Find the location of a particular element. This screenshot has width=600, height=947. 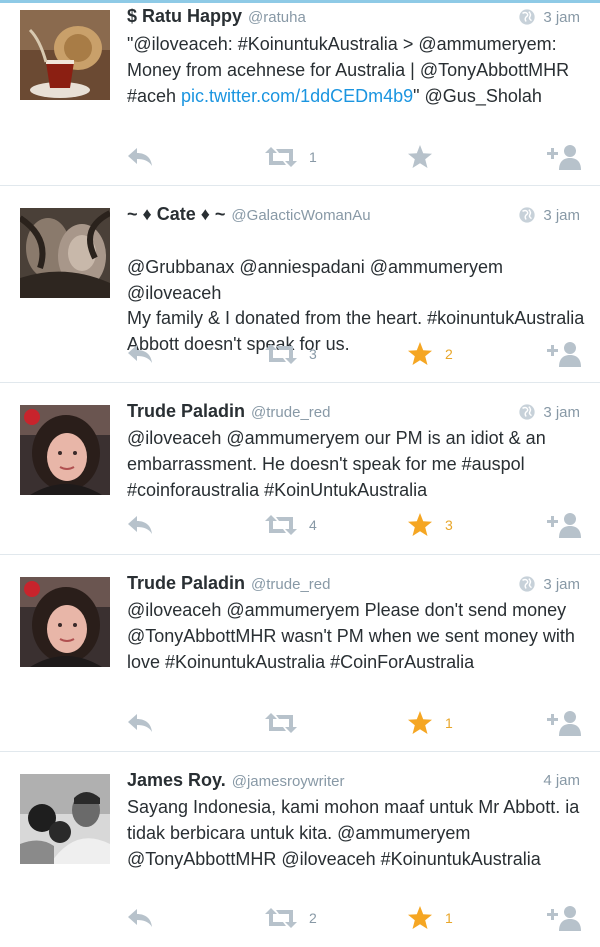

author-name: James Roy. is located at coordinates (176, 780).